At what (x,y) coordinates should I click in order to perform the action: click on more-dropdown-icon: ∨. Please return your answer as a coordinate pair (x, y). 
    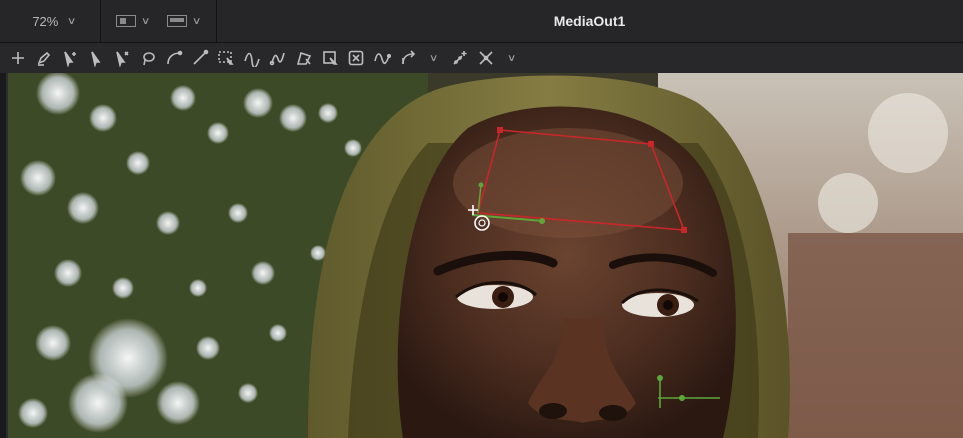
    Looking at the image, I should click on (512, 58).